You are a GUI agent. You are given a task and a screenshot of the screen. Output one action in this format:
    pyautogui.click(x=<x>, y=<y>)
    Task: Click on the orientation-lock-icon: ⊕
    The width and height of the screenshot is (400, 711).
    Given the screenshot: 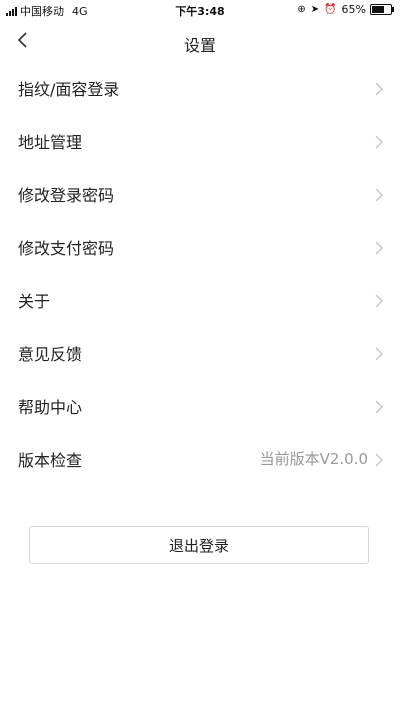 What is the action you would take?
    pyautogui.click(x=301, y=9)
    